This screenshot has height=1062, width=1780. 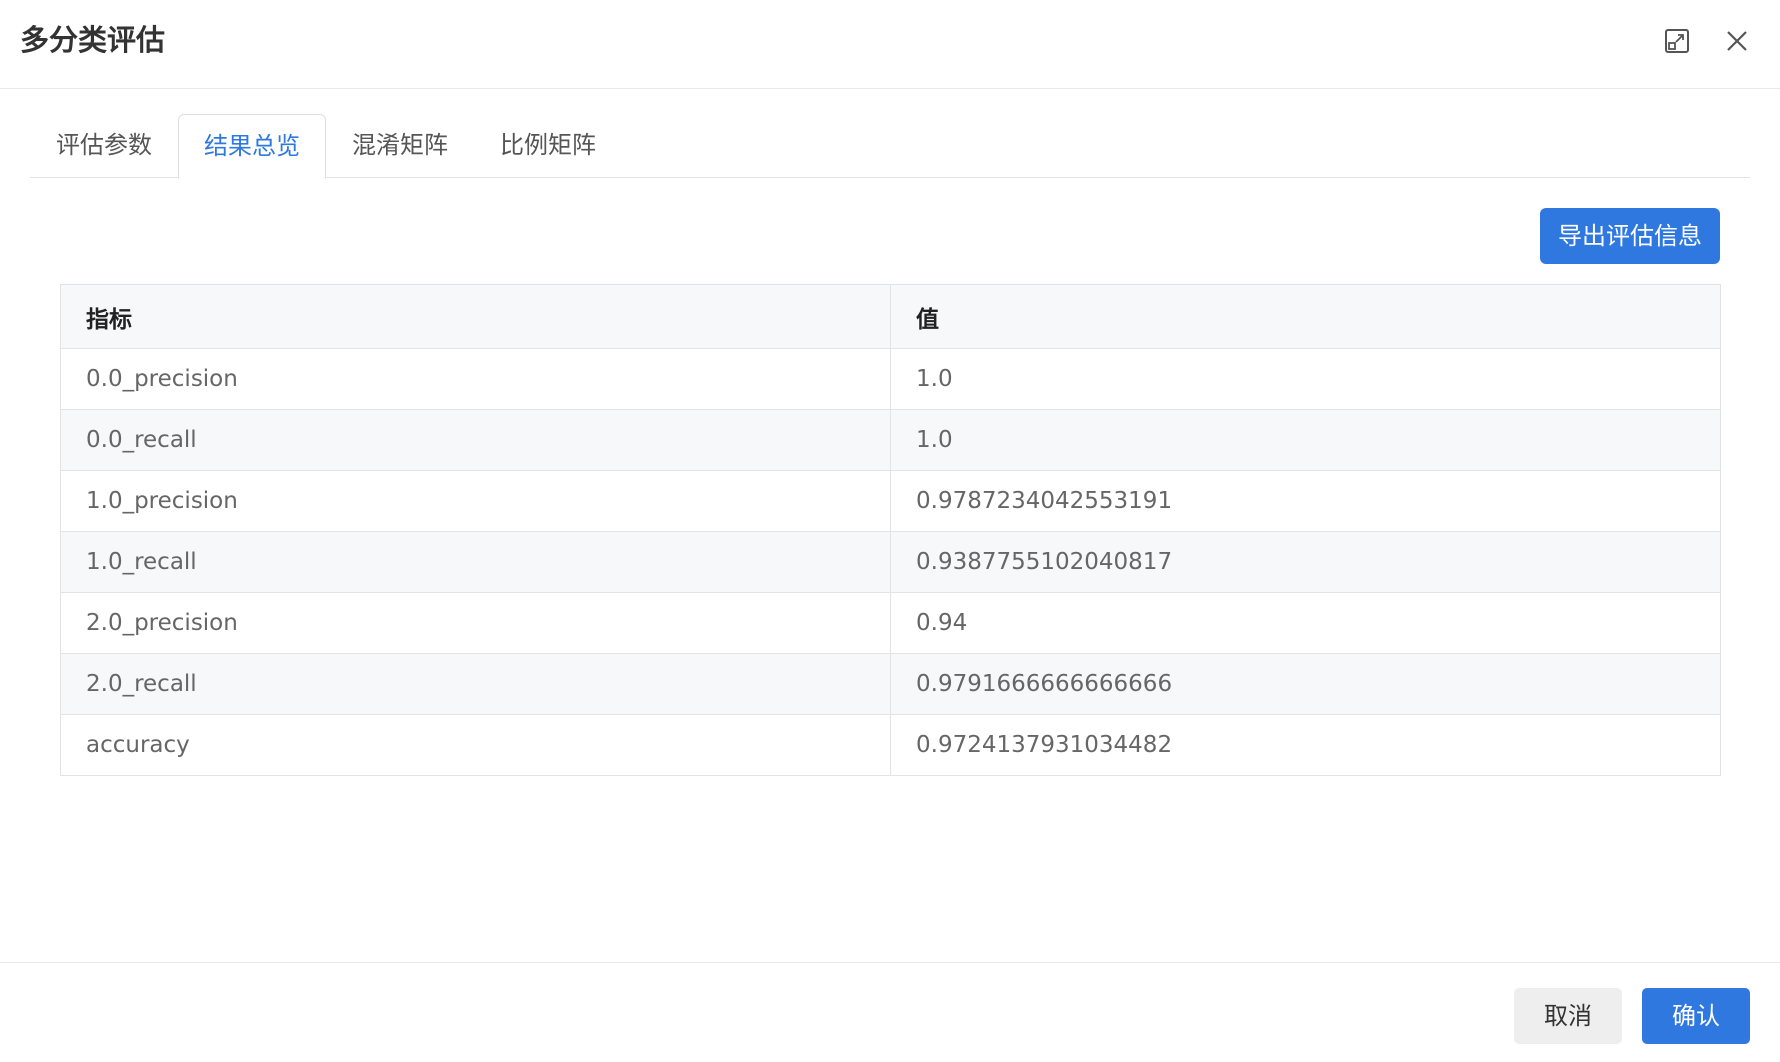 I want to click on maximize-button, so click(x=1677, y=41).